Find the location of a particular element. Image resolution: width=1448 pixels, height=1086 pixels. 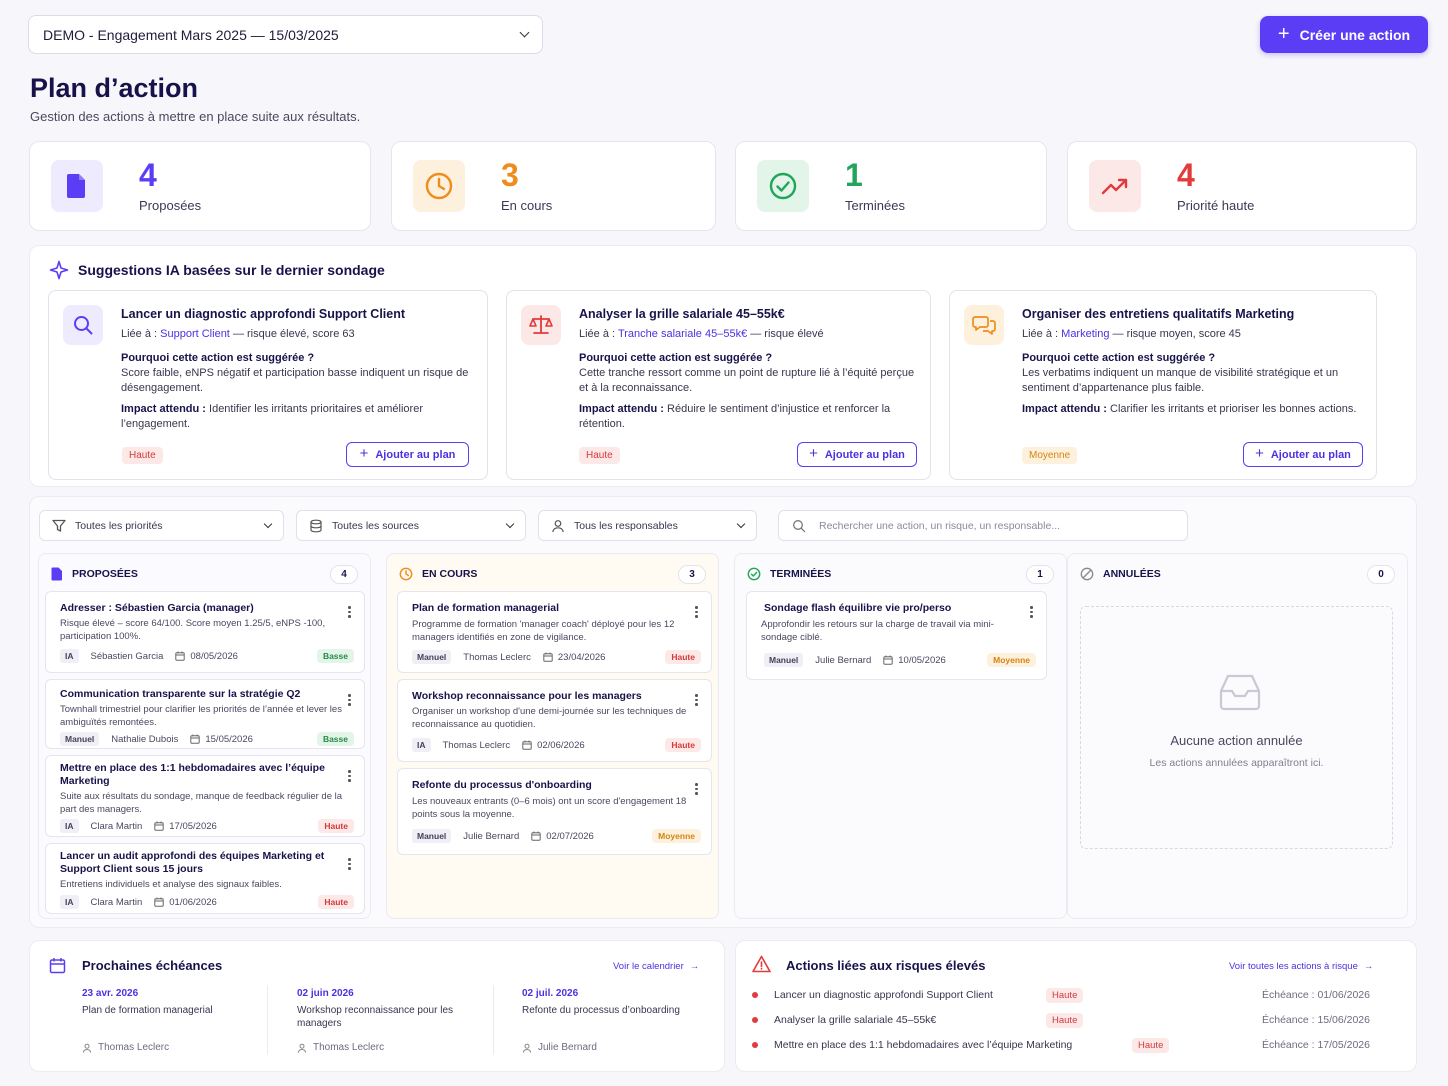

due-date: 15/05/2026 is located at coordinates (253, 739).